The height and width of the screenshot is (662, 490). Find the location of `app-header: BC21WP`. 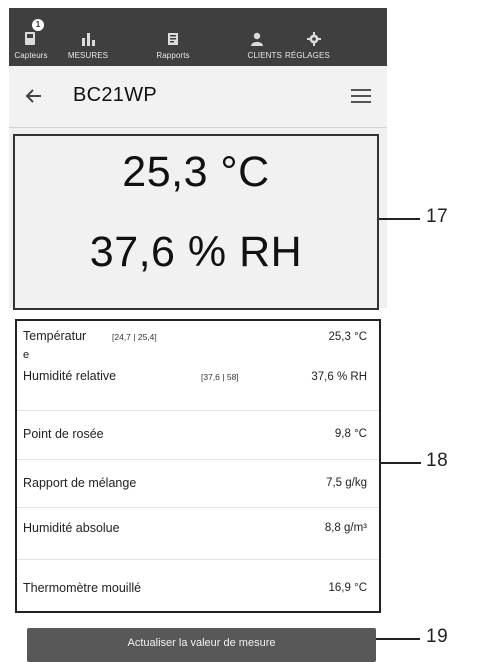

app-header: BC21WP is located at coordinates (198, 97).